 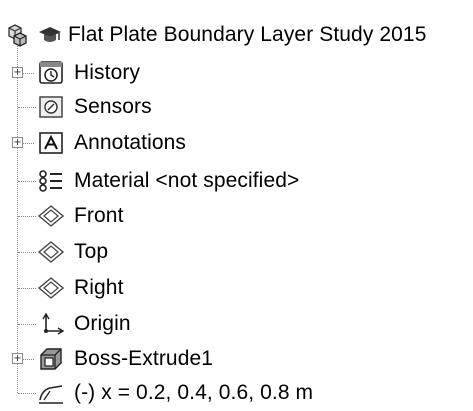 I want to click on tree-item-sketch: (-) x = 0.2, 0.4, 0.6, 0.8 m, so click(x=174, y=393).